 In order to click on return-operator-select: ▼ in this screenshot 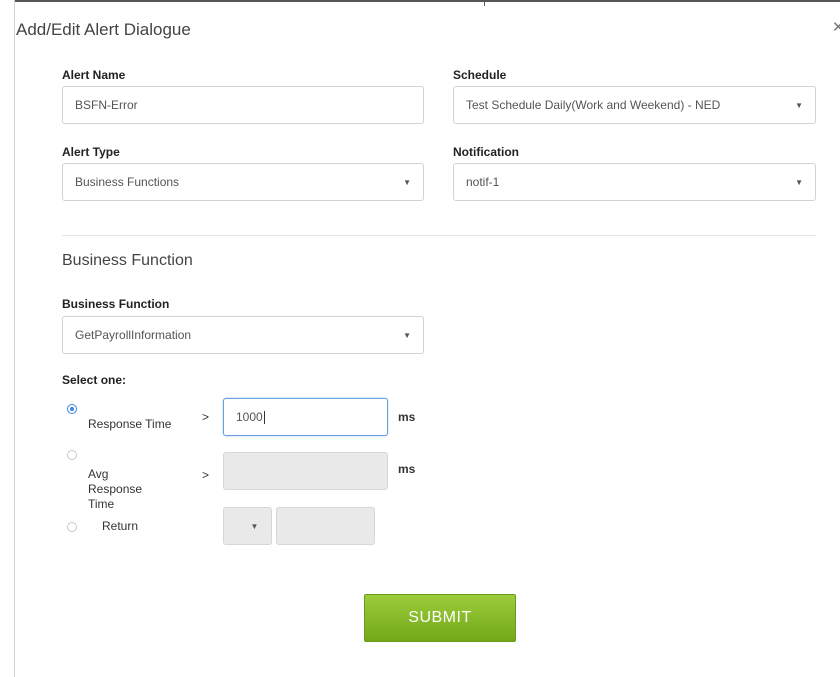, I will do `click(247, 526)`.